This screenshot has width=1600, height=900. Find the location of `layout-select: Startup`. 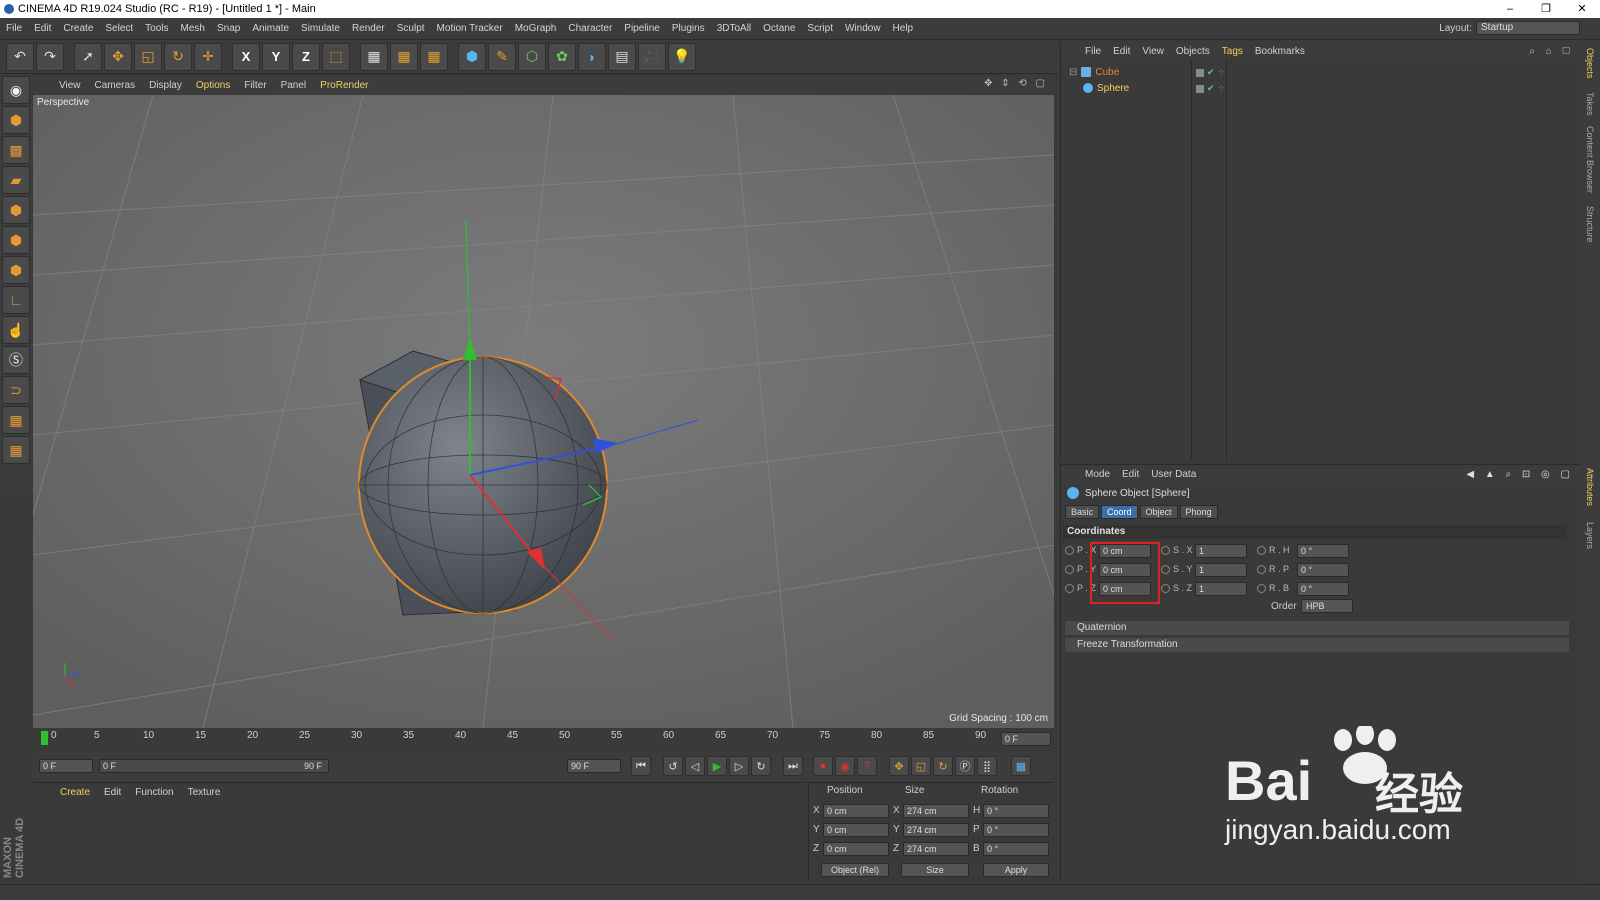

layout-select: Startup is located at coordinates (1528, 28).